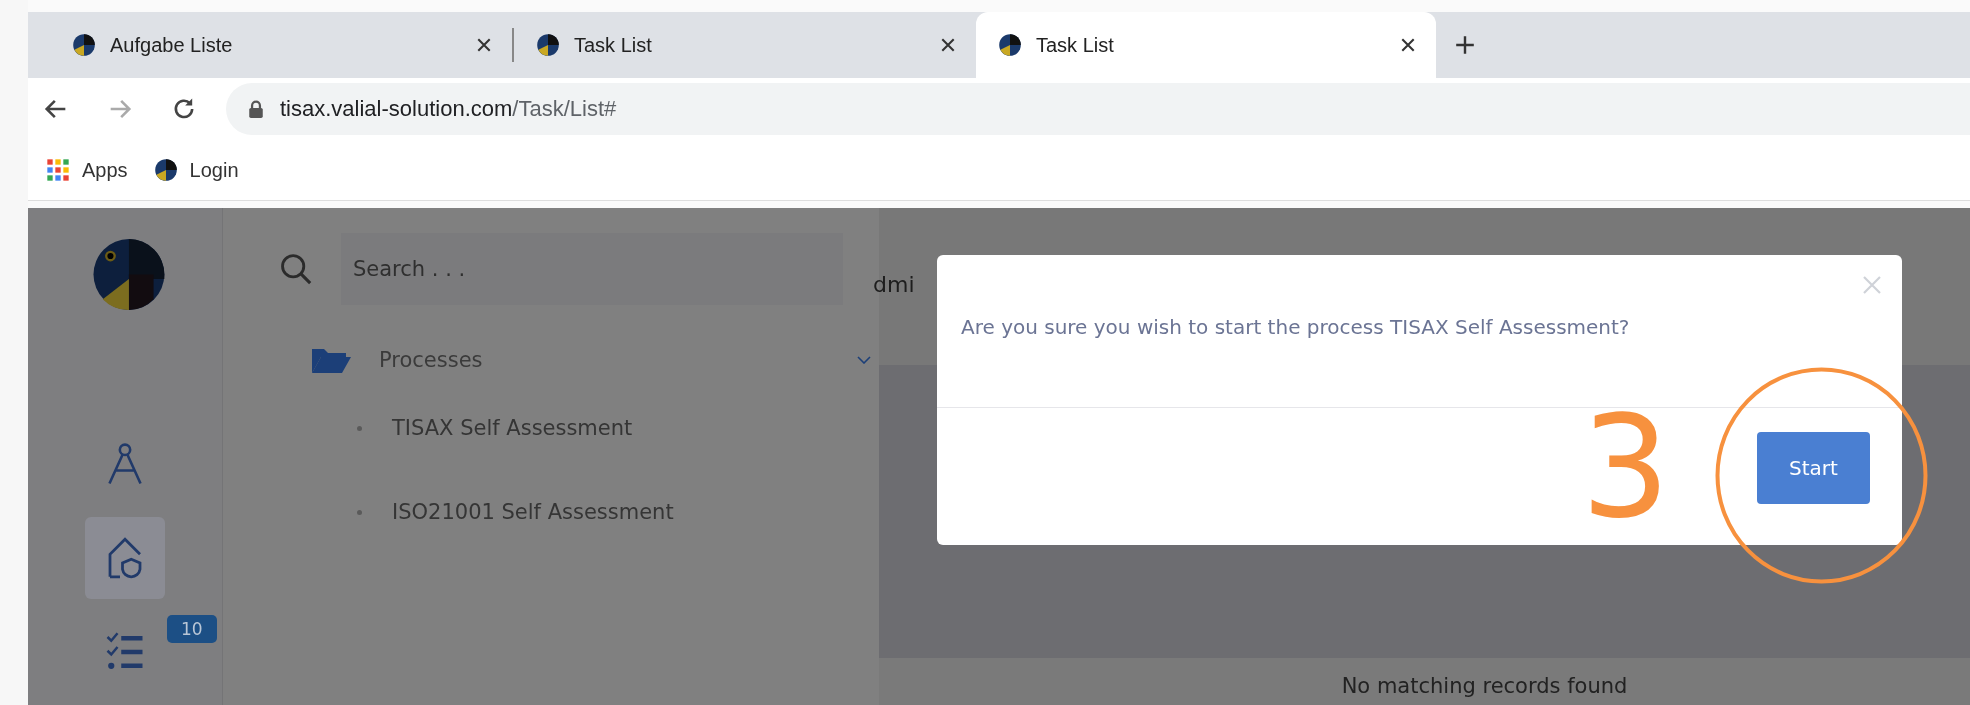  I want to click on browser-tab: Aufgabe Liste, so click(281, 45).